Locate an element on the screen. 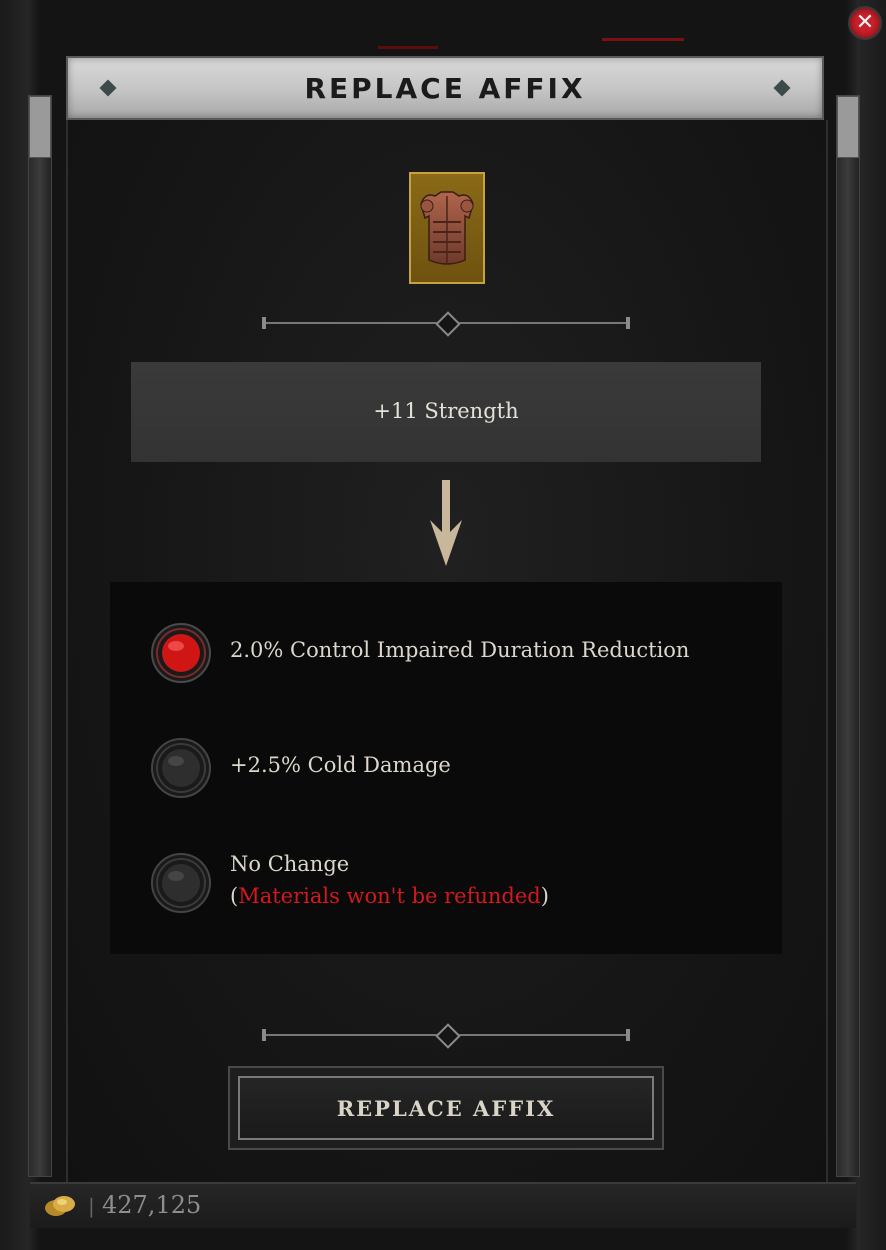 This screenshot has height=1250, width=886. replace-affix-button-label: REPLACE AFFIX is located at coordinates (446, 1108).